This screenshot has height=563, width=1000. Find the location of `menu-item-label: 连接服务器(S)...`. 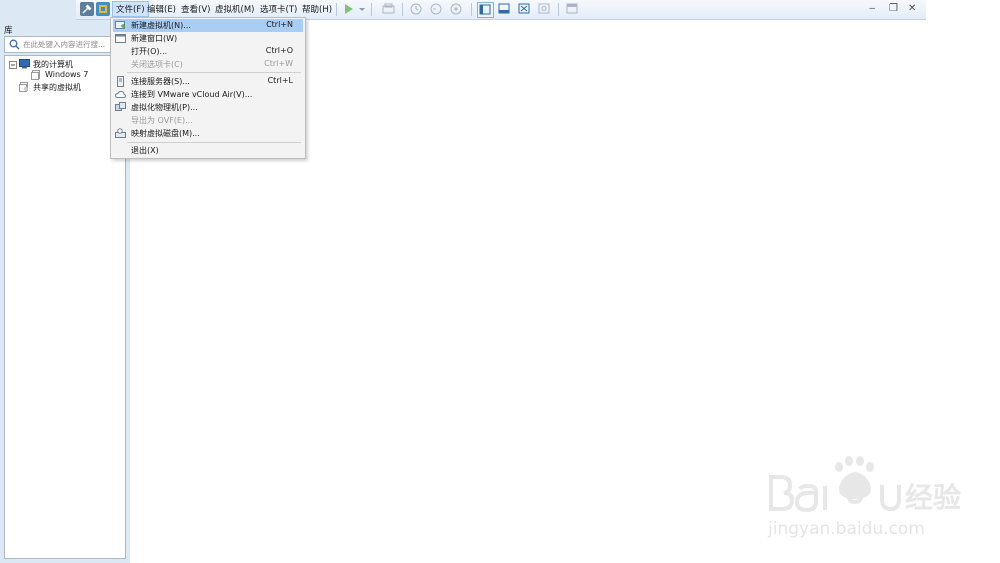

menu-item-label: 连接服务器(S)... is located at coordinates (160, 81).